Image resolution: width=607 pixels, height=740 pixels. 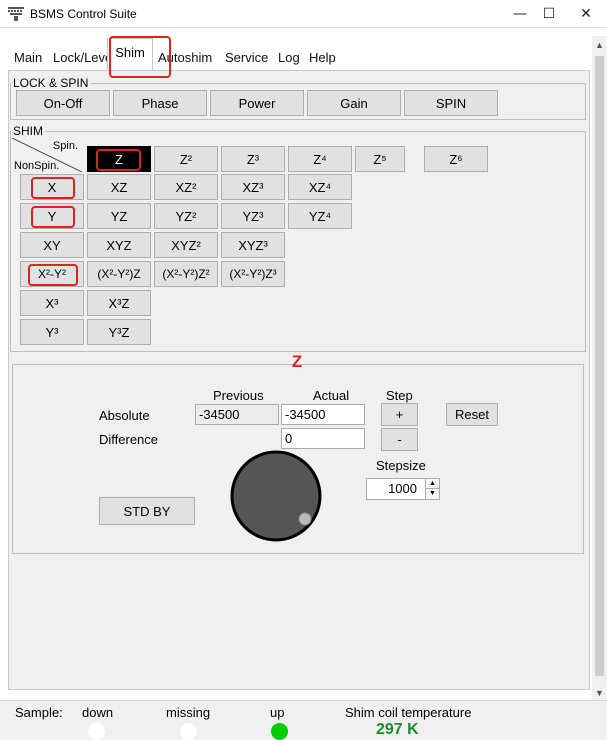 I want to click on shim-button-xyz: XYZ, so click(x=119, y=245).